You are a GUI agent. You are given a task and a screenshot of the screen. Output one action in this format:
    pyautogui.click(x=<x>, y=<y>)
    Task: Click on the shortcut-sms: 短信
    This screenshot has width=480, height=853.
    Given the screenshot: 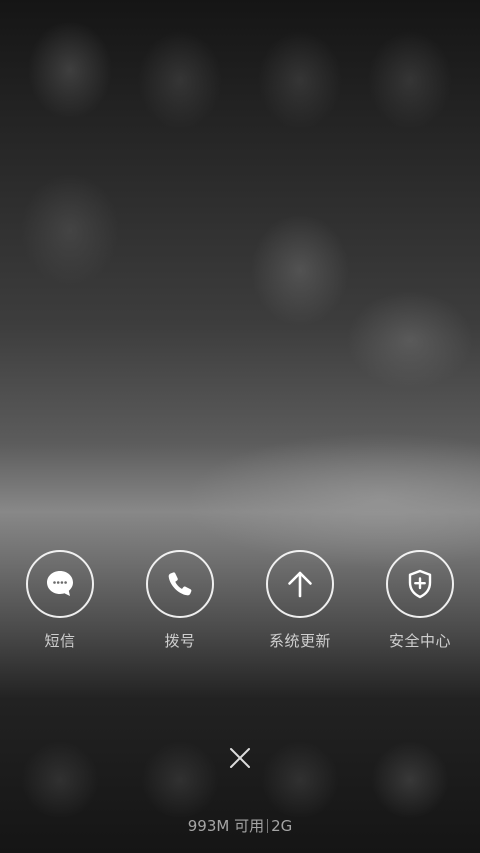 What is the action you would take?
    pyautogui.click(x=60, y=605)
    